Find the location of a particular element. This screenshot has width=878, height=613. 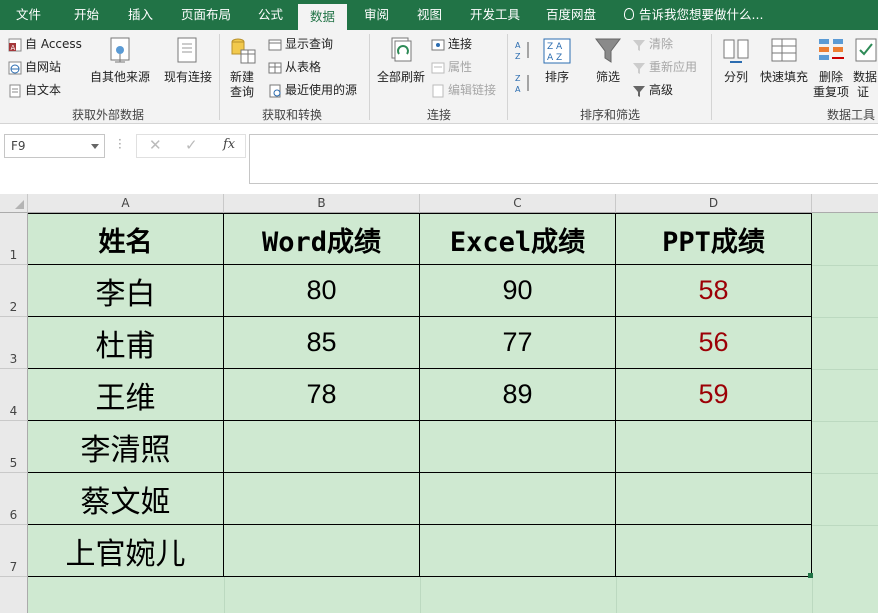

table-header-word: Word成绩 is located at coordinates (322, 239).